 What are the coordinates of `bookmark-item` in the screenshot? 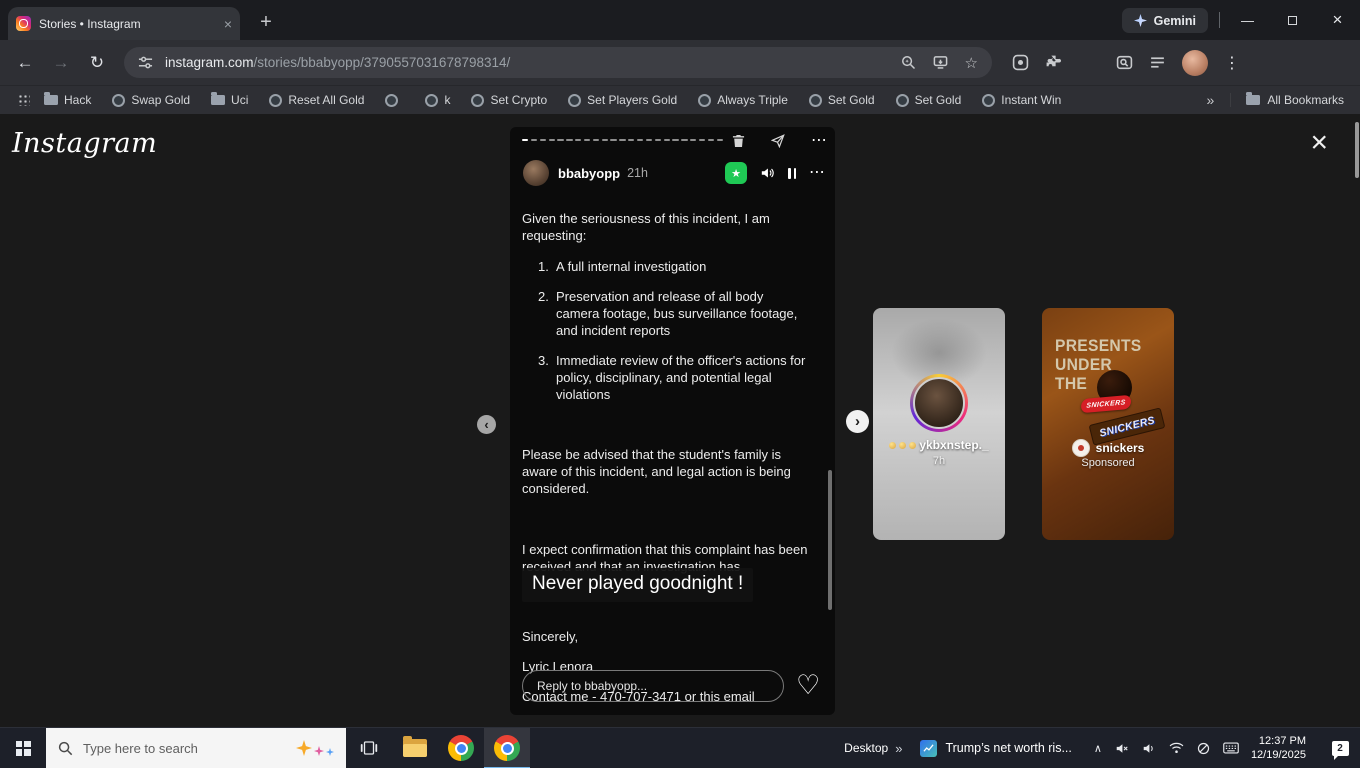 It's located at (394, 100).